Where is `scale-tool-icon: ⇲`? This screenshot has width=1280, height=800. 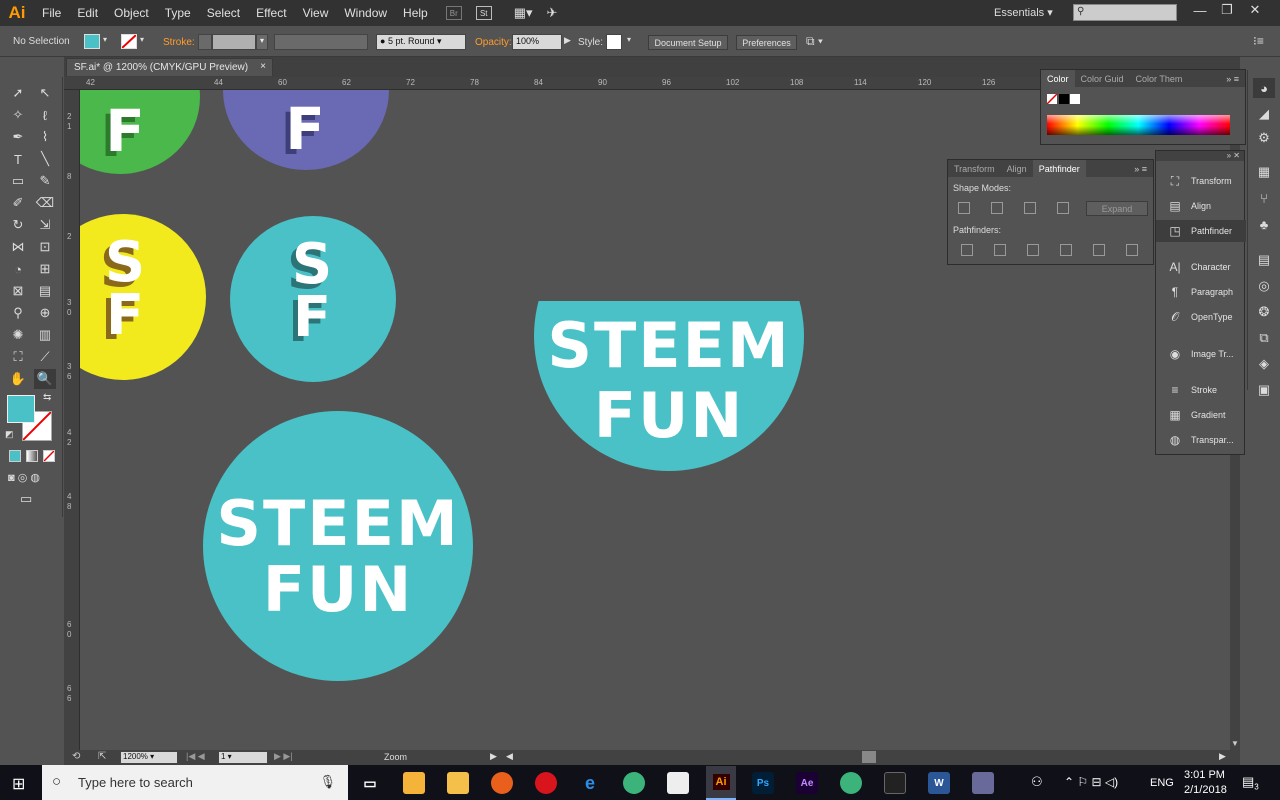 scale-tool-icon: ⇲ is located at coordinates (45, 225).